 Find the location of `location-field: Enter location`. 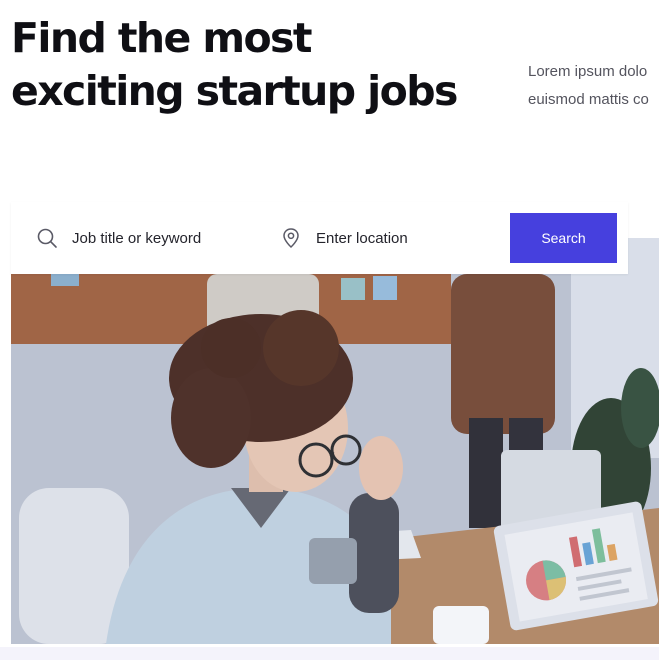

location-field: Enter location is located at coordinates (344, 238).